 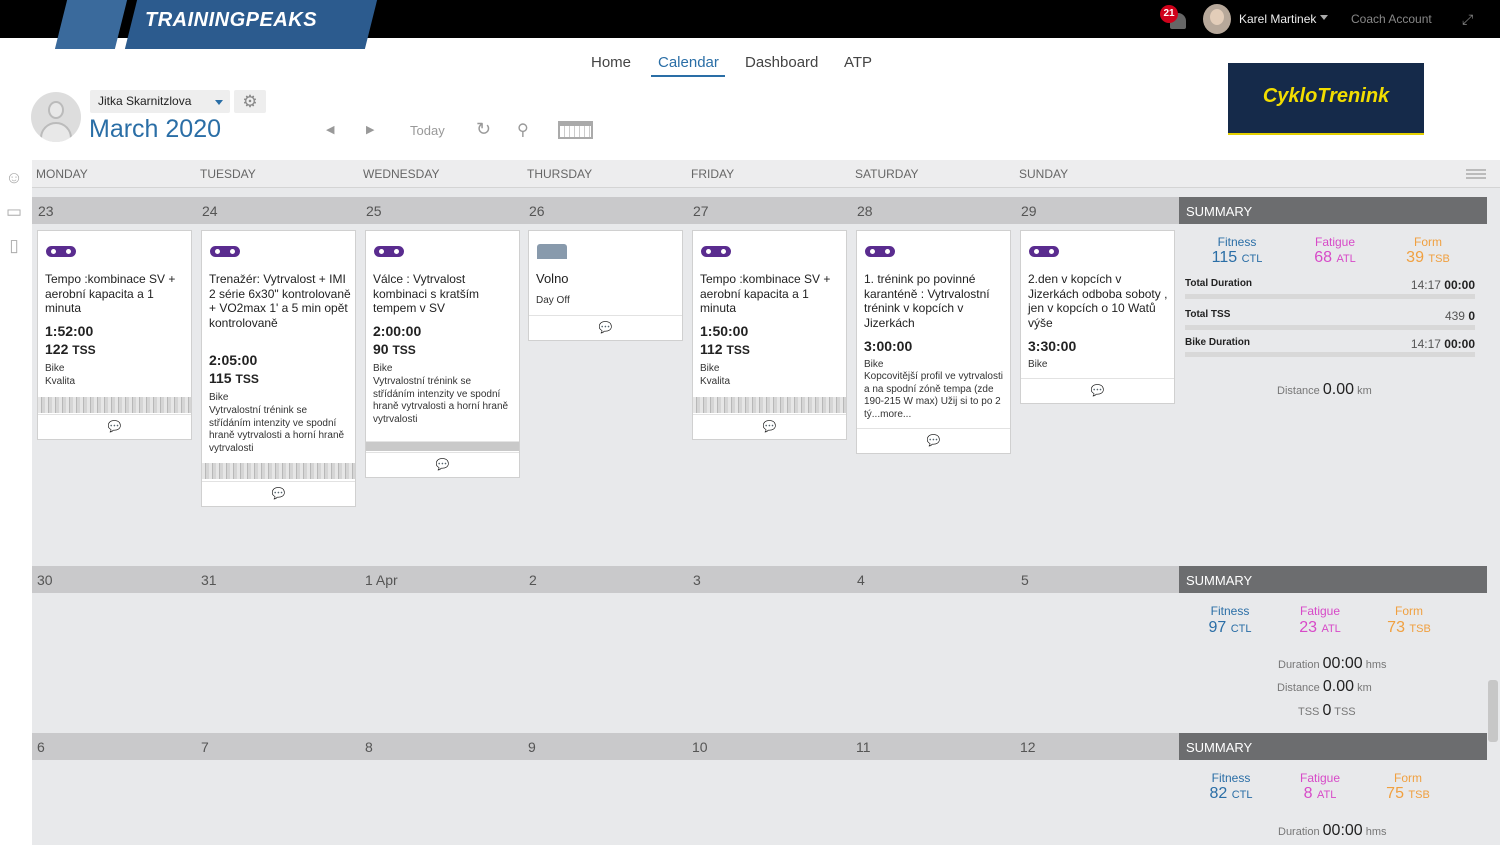 What do you see at coordinates (863, 747) in the screenshot?
I see `day-number: 11` at bounding box center [863, 747].